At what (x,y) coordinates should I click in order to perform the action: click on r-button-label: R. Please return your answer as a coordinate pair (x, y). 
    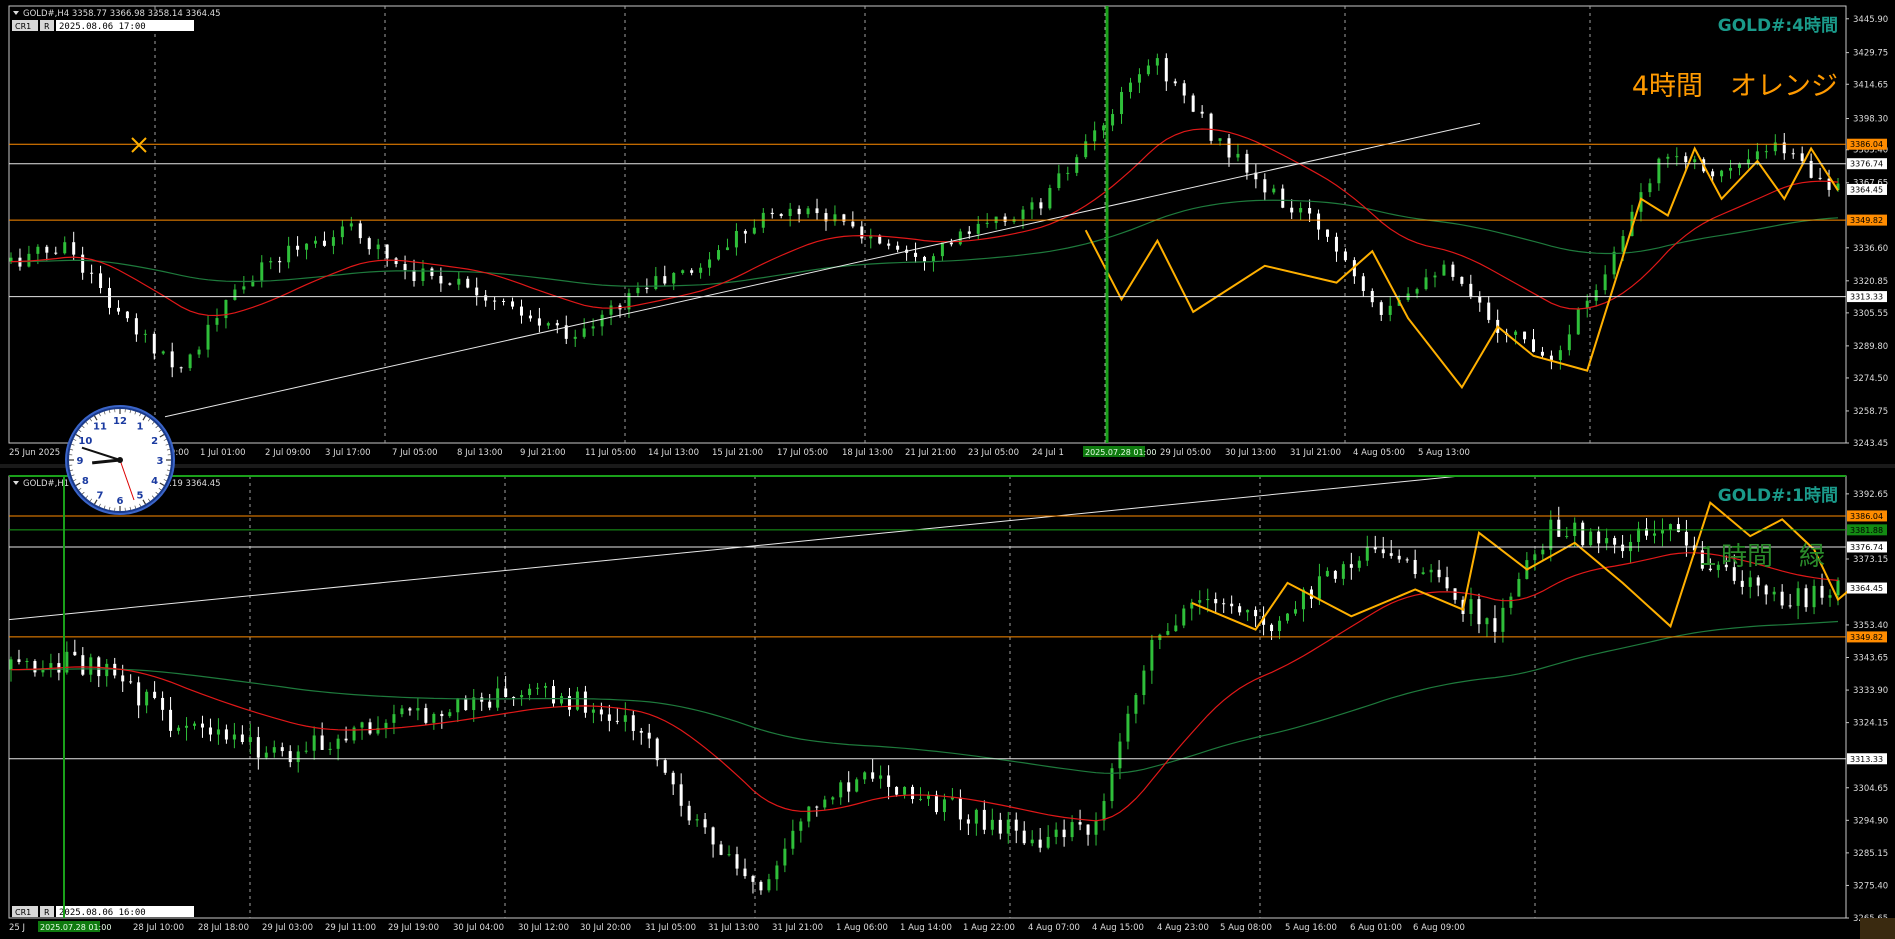
    Looking at the image, I should click on (47, 912).